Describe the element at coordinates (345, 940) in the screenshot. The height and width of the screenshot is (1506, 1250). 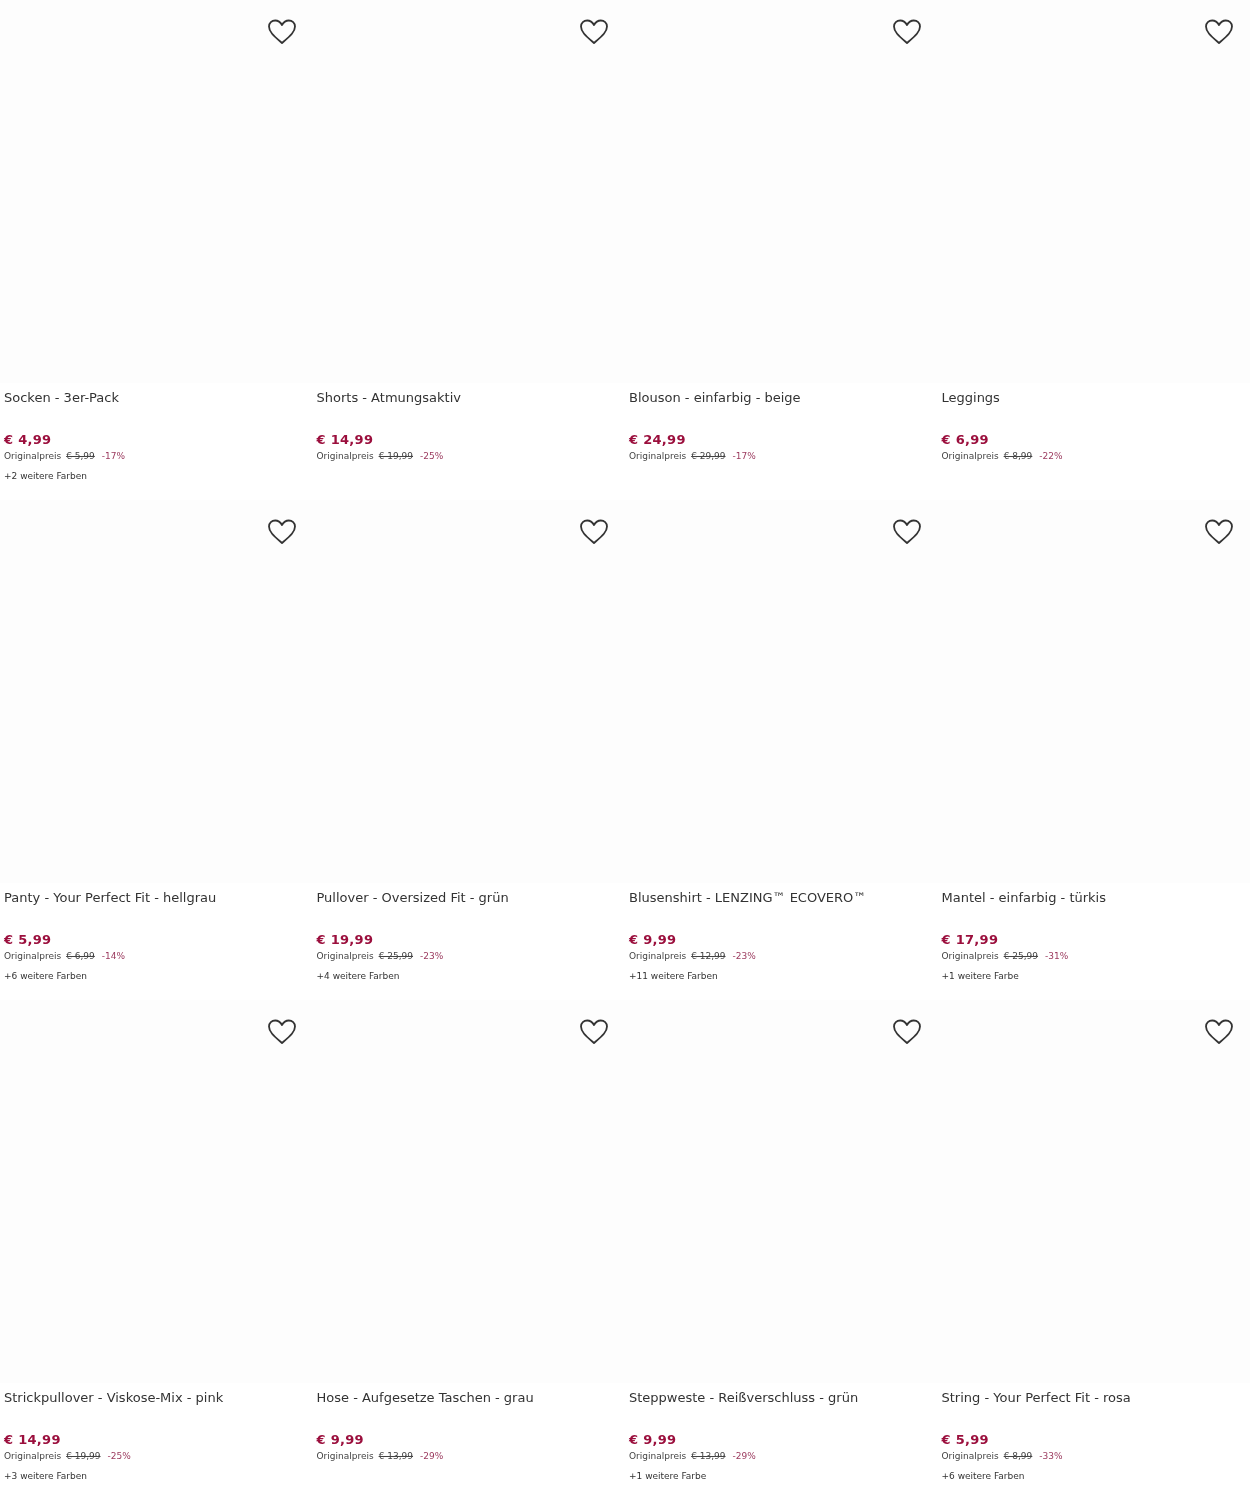
I see `sale-price: € 19,99` at that location.